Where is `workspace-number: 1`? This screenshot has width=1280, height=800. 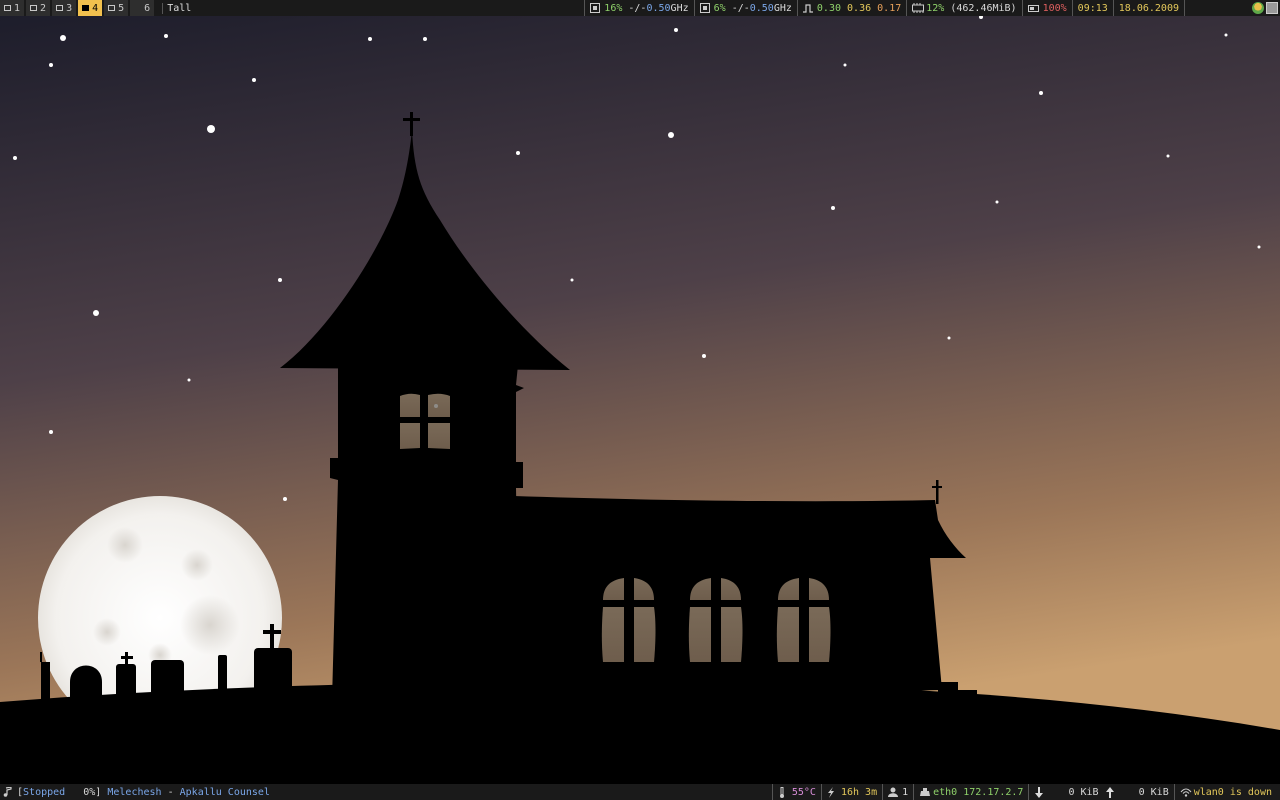
workspace-number: 1 is located at coordinates (17, 8).